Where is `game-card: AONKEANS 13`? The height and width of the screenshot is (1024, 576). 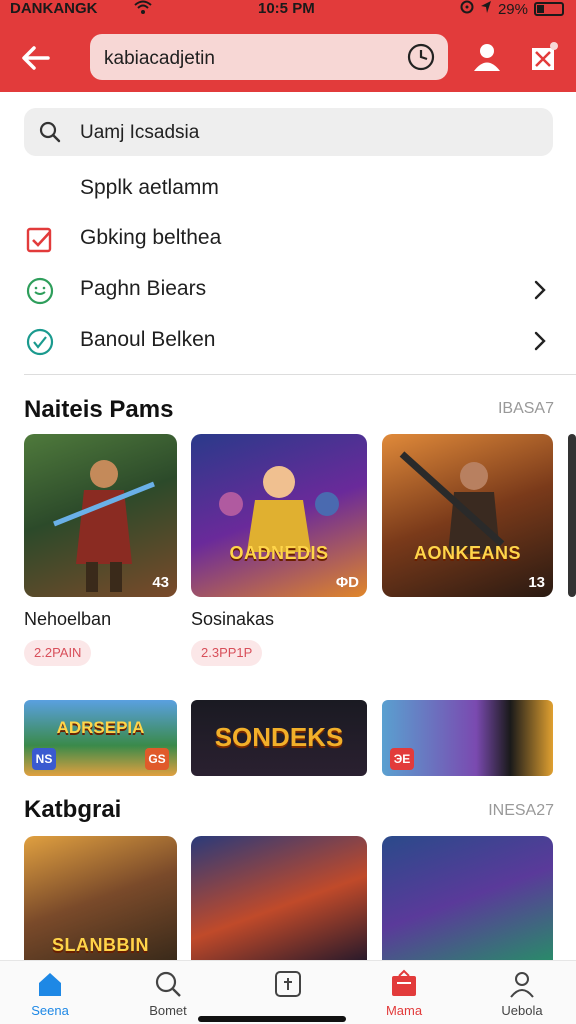 game-card: AONKEANS 13 is located at coordinates (467, 515).